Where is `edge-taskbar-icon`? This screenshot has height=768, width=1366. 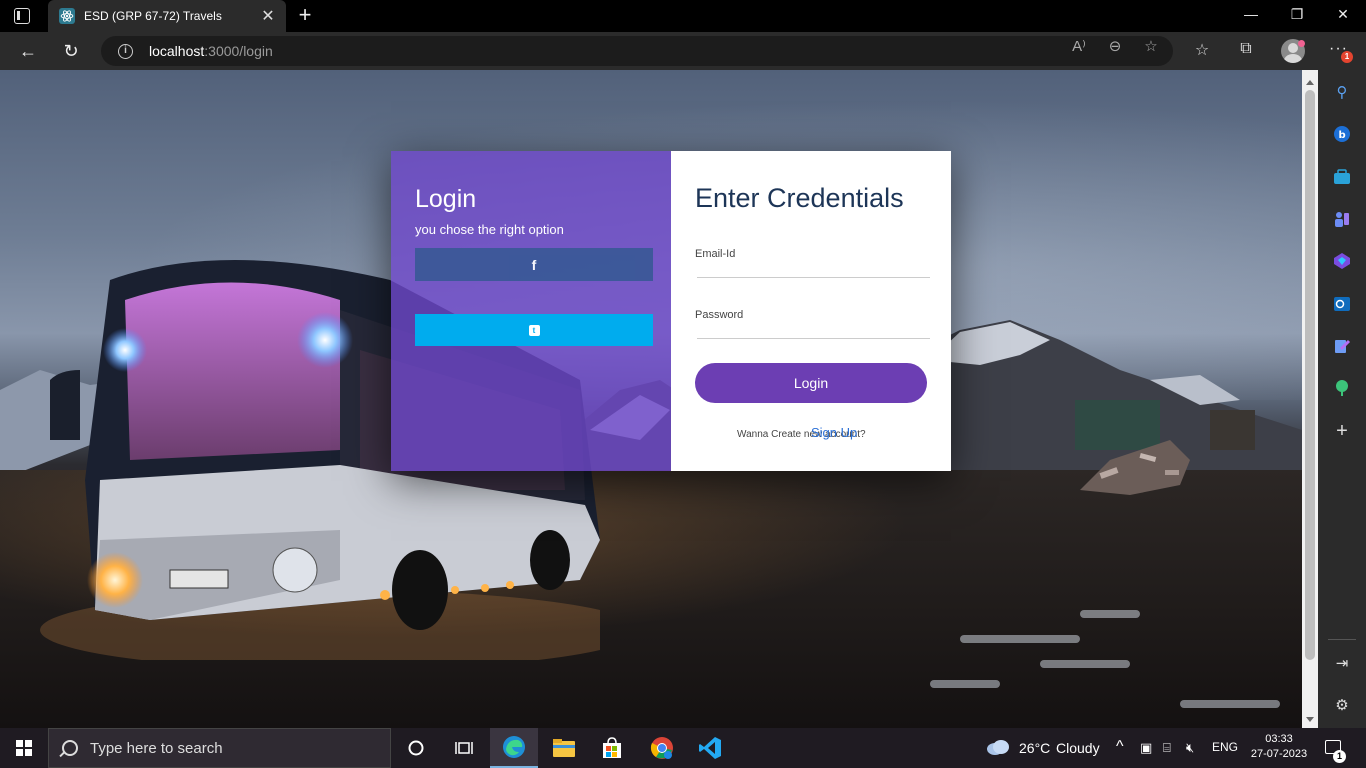
edge-taskbar-icon is located at coordinates (514, 748).